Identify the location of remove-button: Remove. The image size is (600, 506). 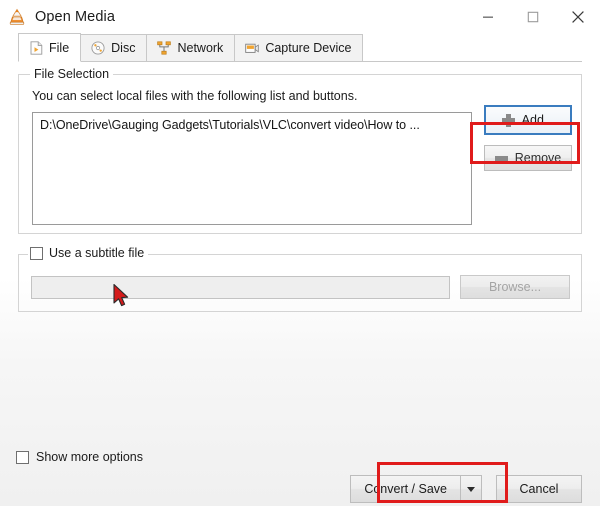
(528, 158).